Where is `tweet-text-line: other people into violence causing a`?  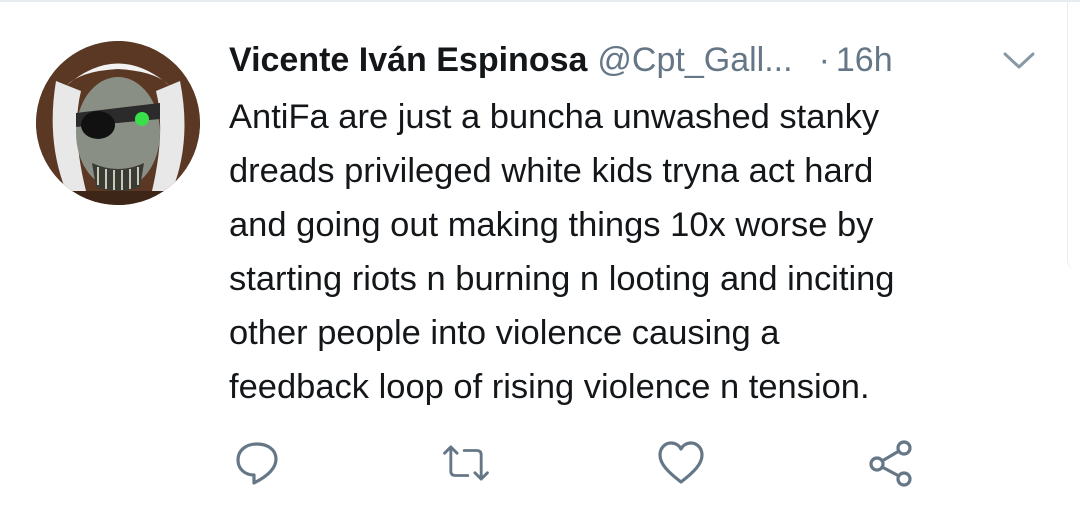
tweet-text-line: other people into violence causing a is located at coordinates (504, 333).